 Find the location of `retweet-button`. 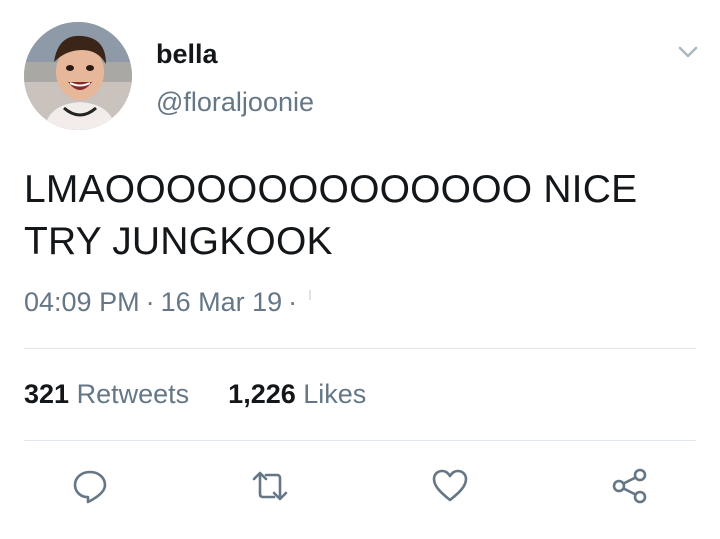

retweet-button is located at coordinates (270, 486).